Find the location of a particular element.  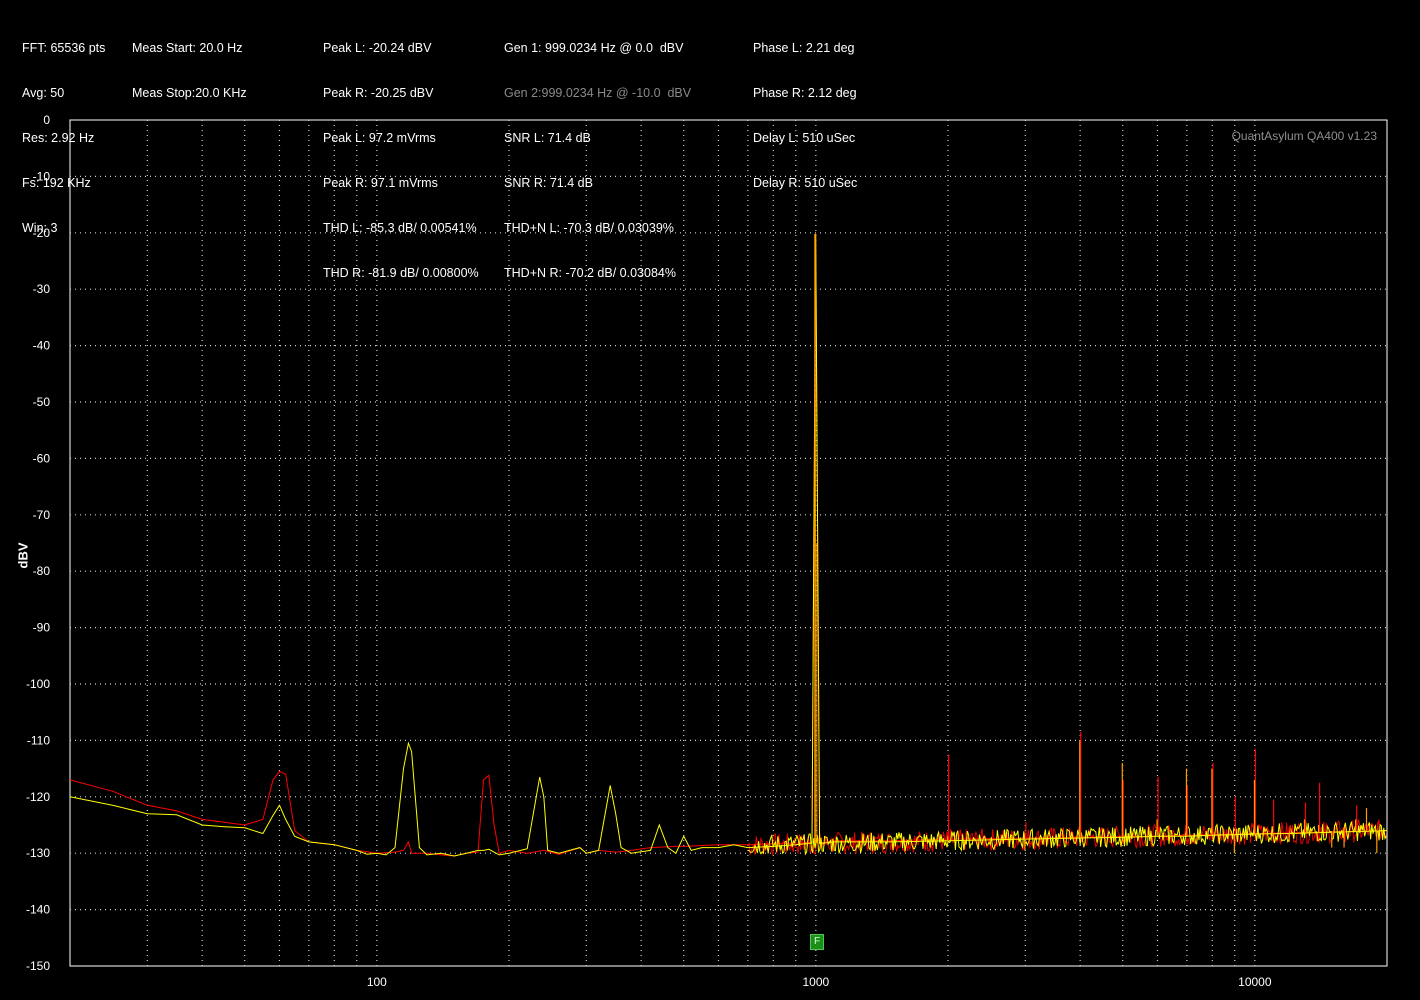

fft-points: FFT: 65536 pts is located at coordinates (64, 48).